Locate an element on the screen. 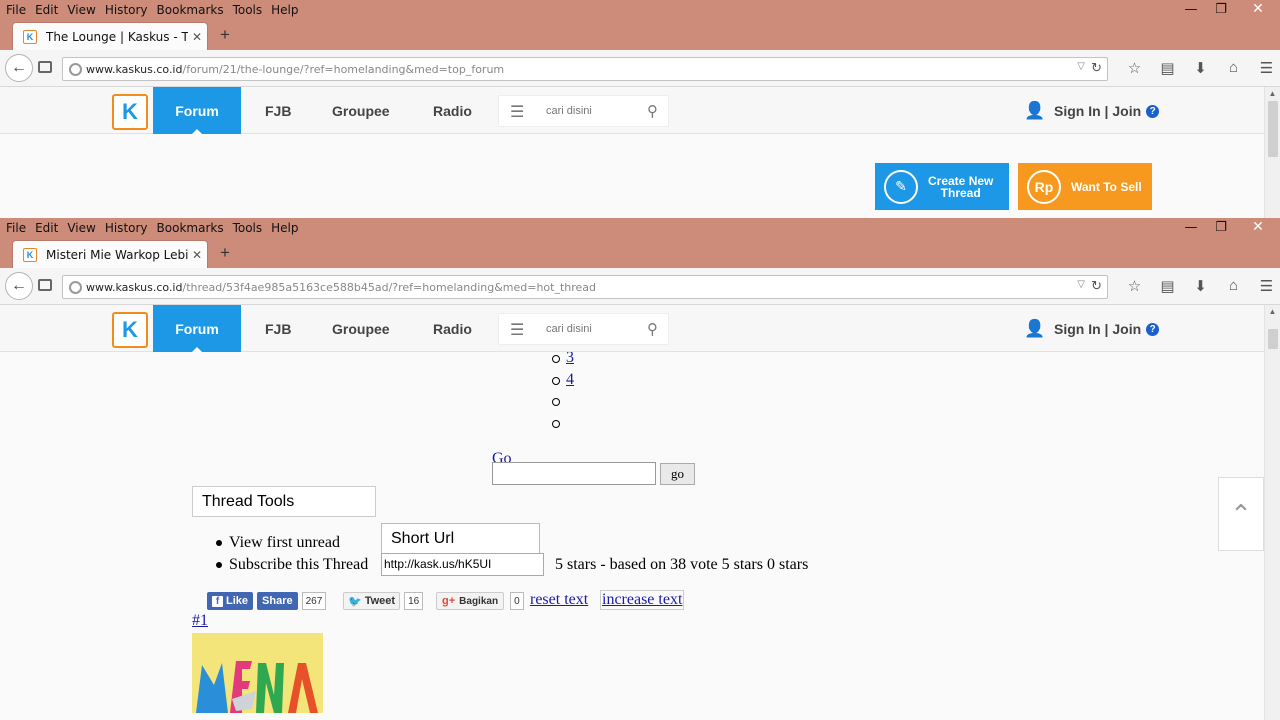 This screenshot has height=720, width=1280. short-url-input: http://kask.us/hK5UI is located at coordinates (462, 564).